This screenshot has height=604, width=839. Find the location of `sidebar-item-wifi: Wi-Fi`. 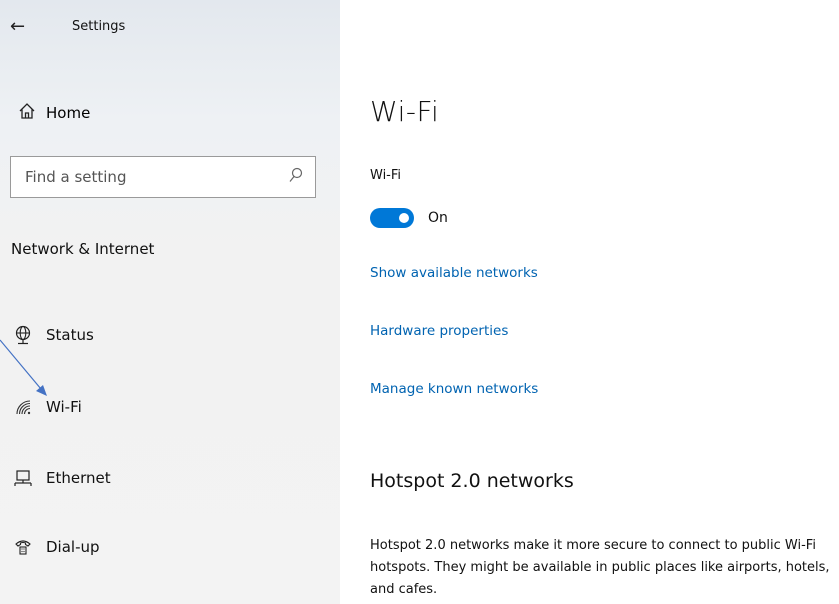

sidebar-item-wifi: Wi-Fi is located at coordinates (47, 407).